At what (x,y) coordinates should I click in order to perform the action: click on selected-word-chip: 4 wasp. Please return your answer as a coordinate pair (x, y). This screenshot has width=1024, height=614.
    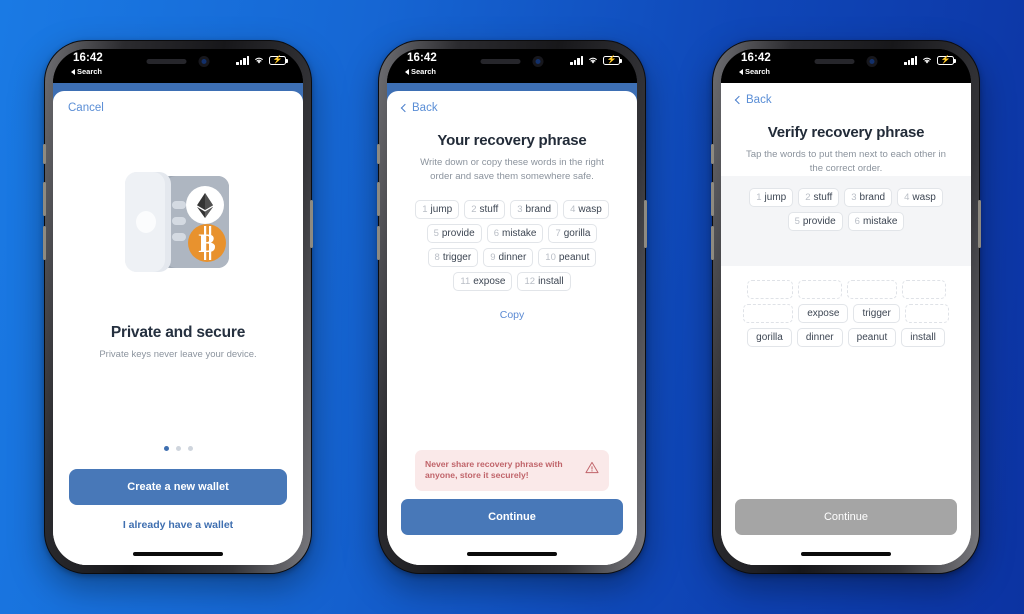
    Looking at the image, I should click on (920, 197).